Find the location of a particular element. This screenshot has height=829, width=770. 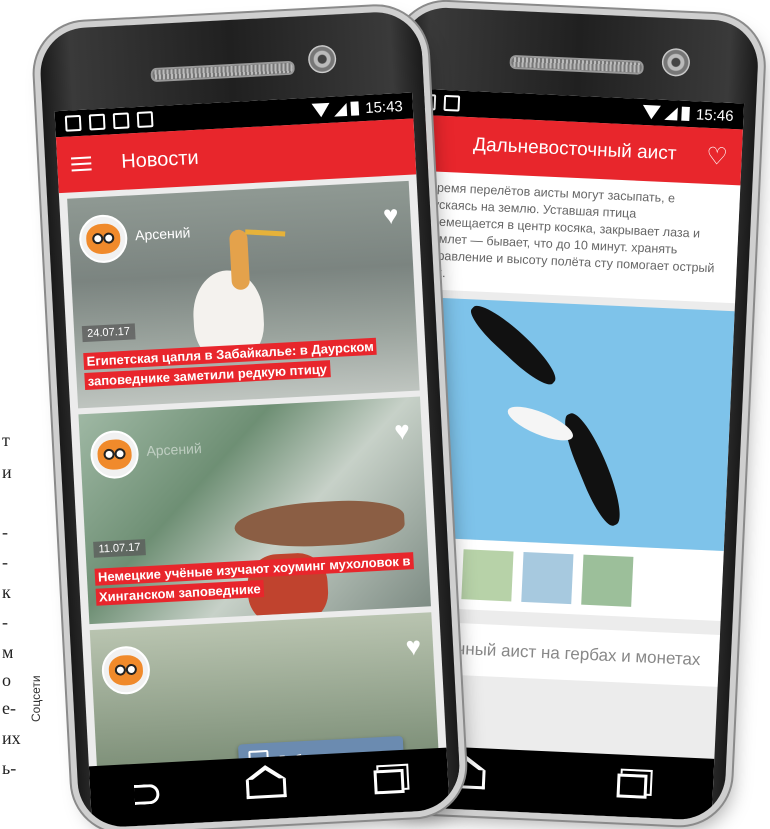

status-time: 15:43 is located at coordinates (384, 107).